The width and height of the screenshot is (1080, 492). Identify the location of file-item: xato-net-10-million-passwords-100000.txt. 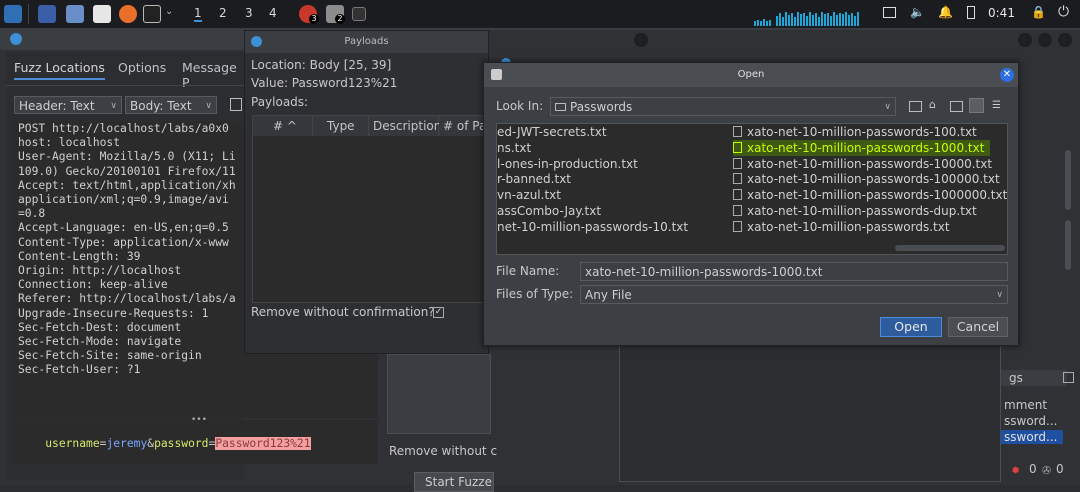
(866, 179).